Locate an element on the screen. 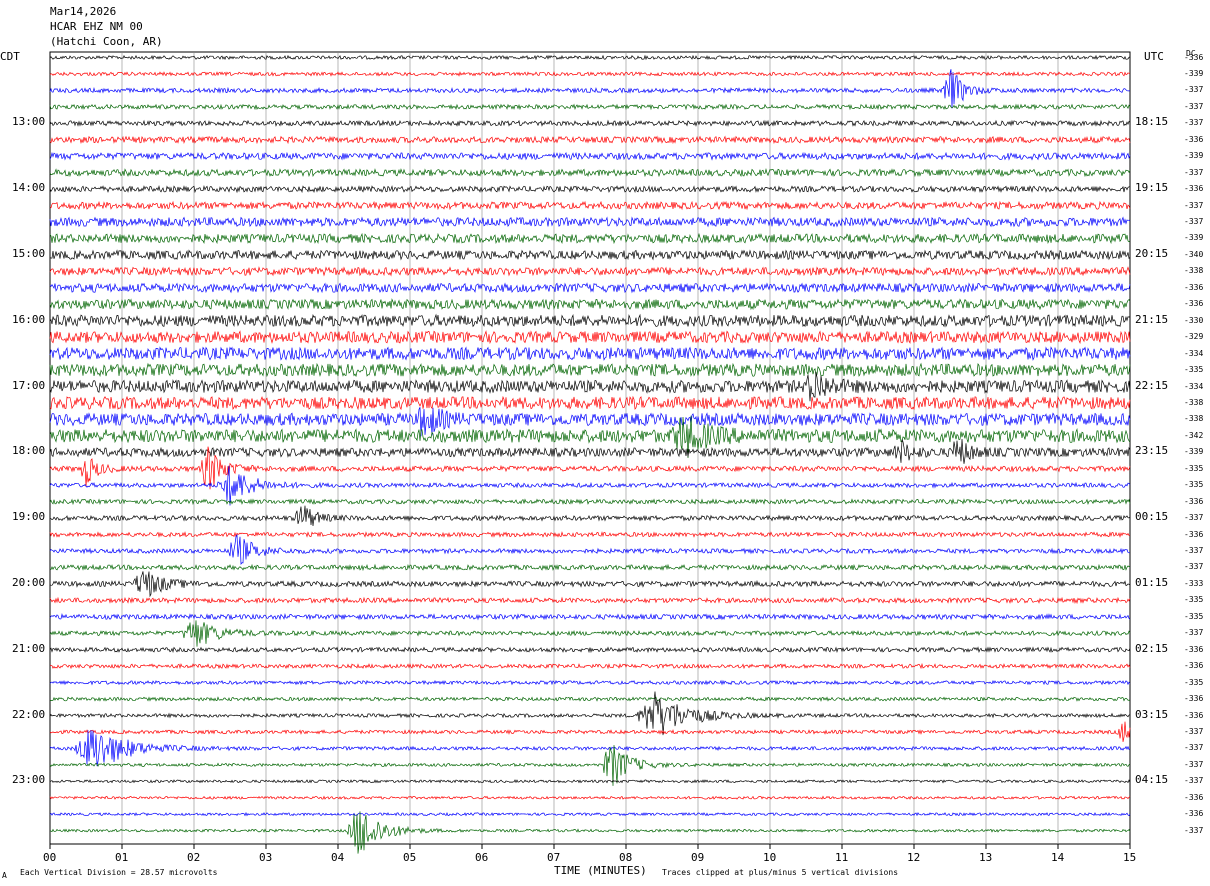  right-hour-label: 01:15 is located at coordinates (1152, 582).